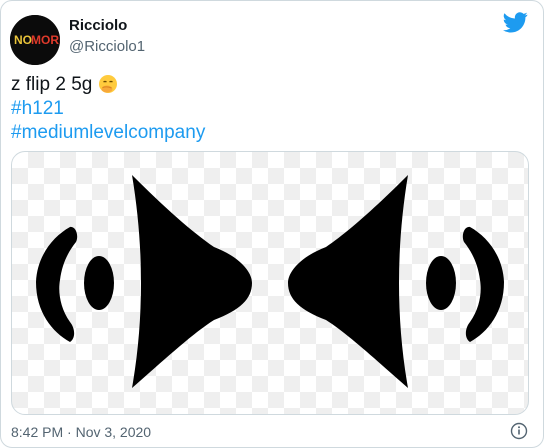  What do you see at coordinates (108, 133) in the screenshot?
I see `hashtag-link: #mediumlevelcompany` at bounding box center [108, 133].